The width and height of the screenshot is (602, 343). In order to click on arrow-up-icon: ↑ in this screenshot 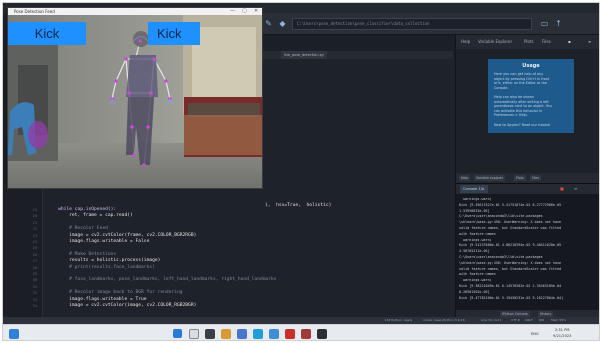, I will do `click(558, 23)`.